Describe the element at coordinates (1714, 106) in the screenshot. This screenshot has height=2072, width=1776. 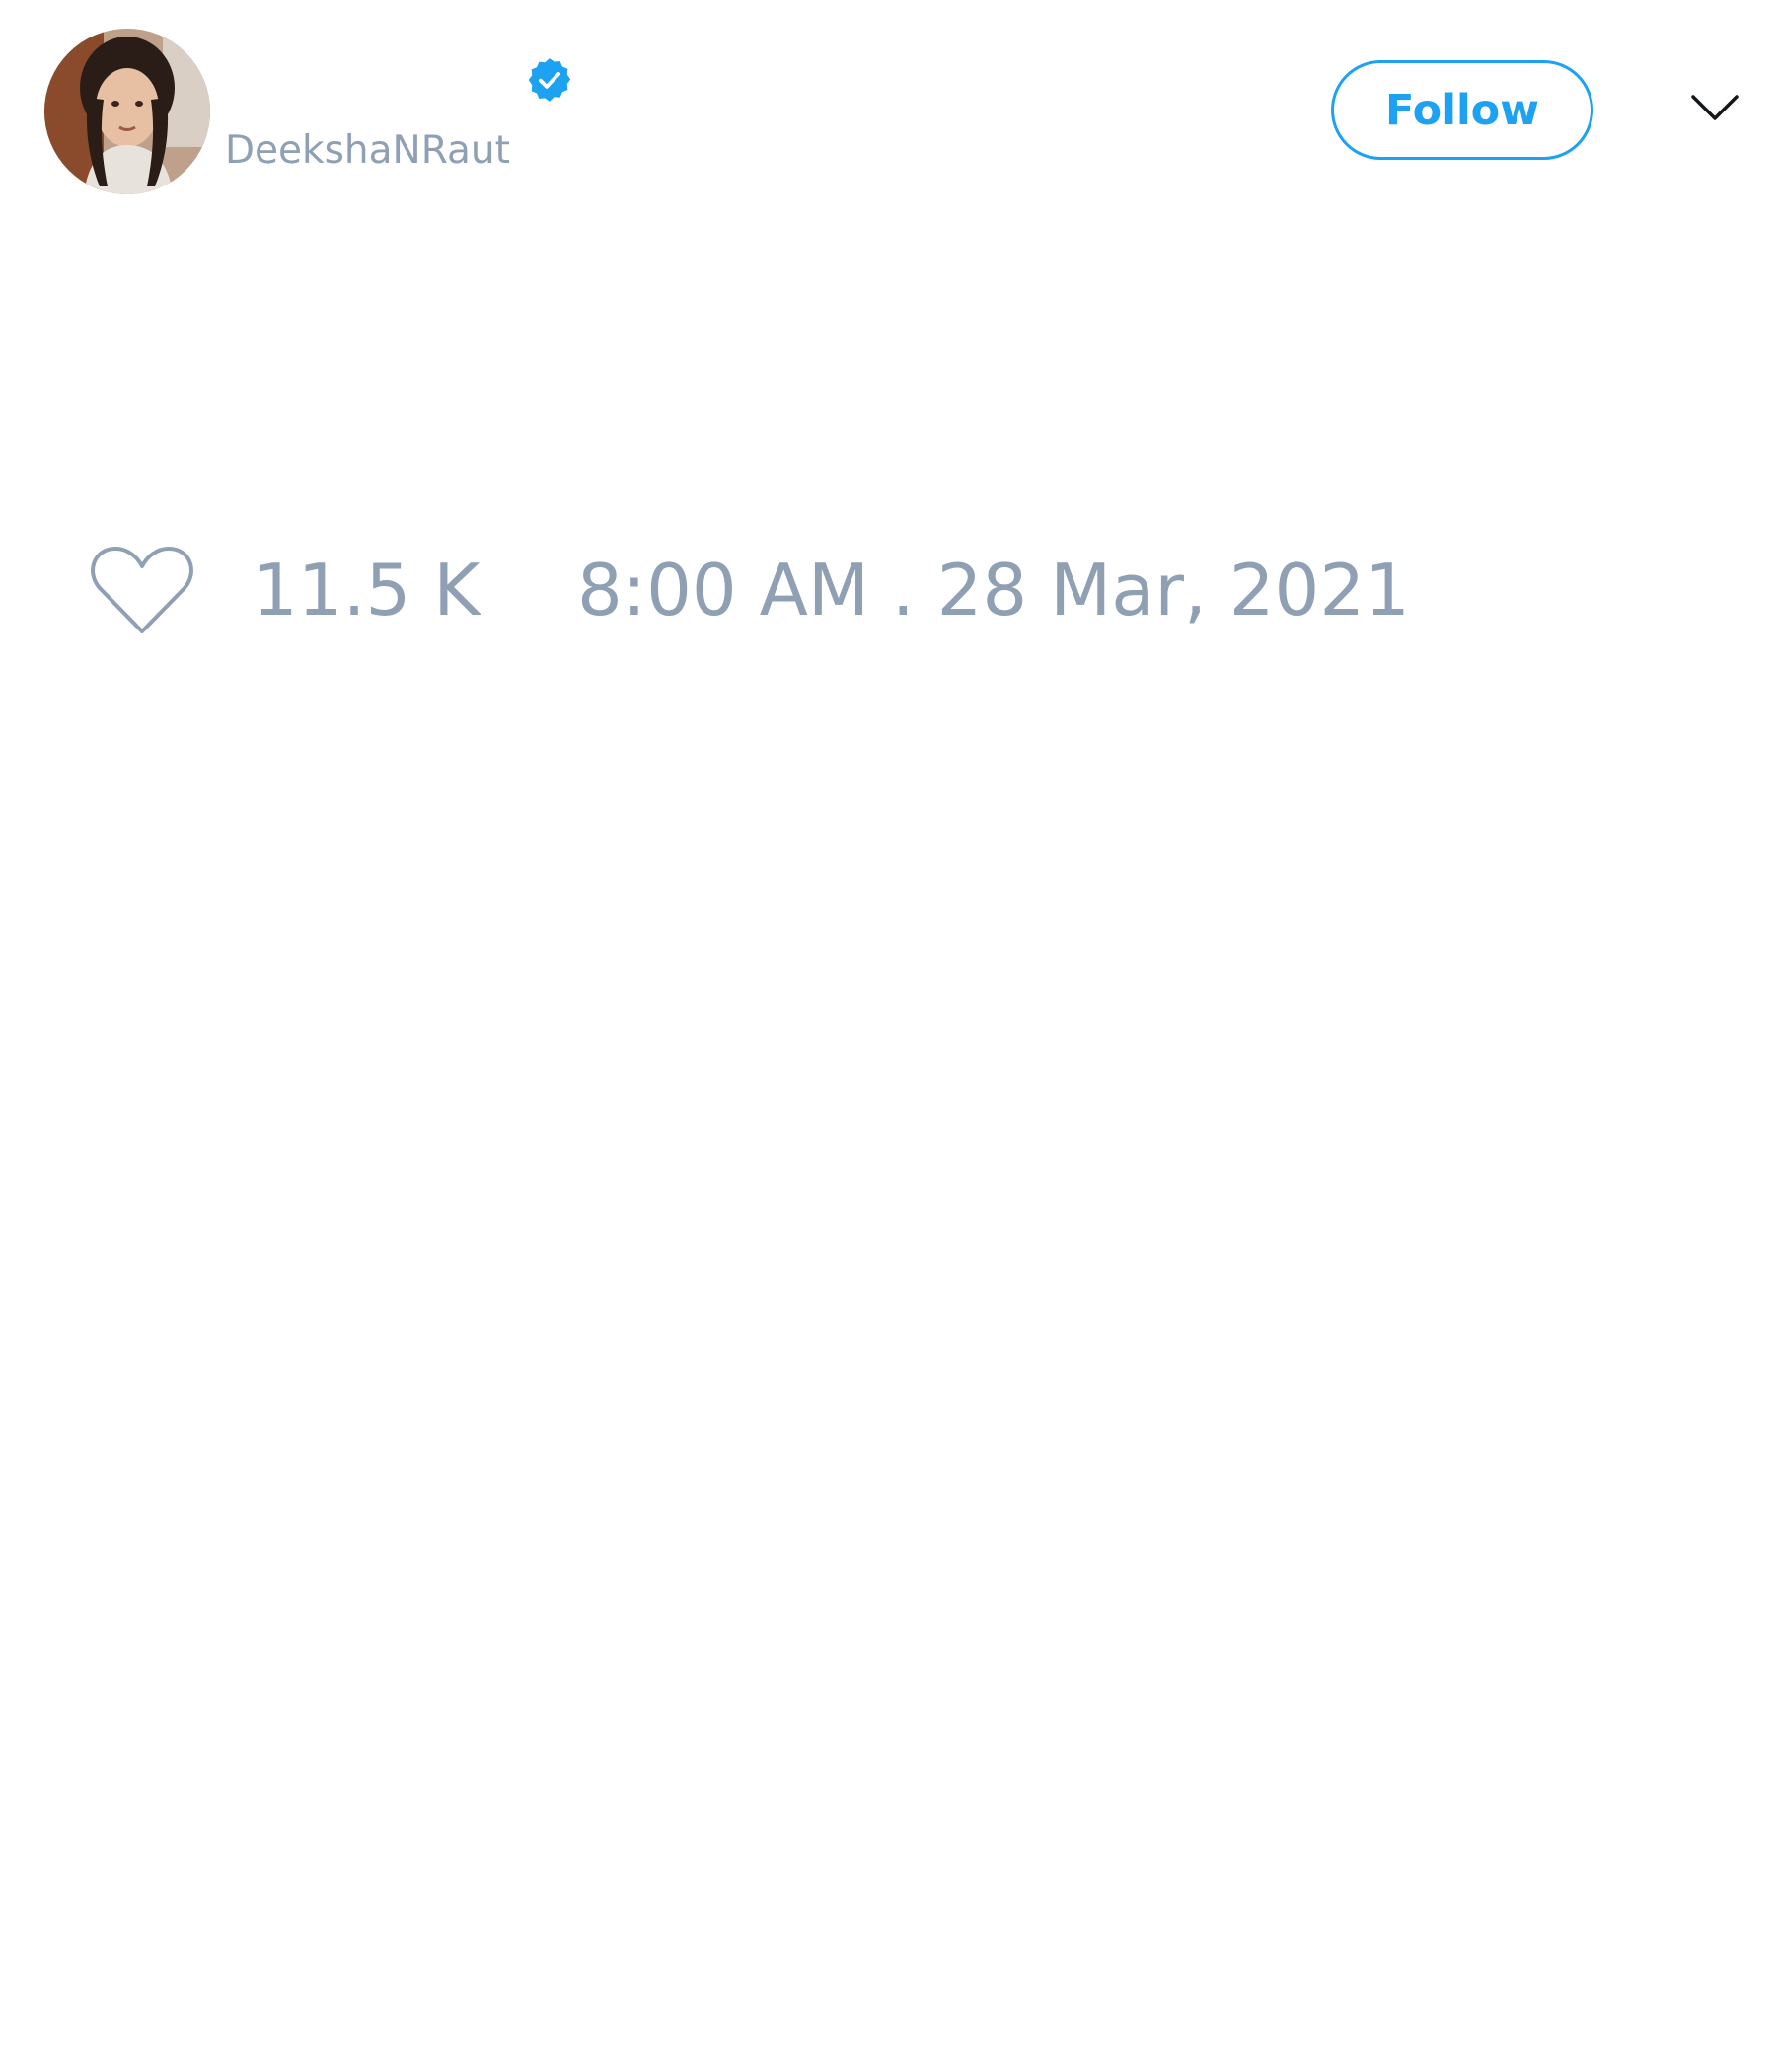
I see `chevron-down-icon` at that location.